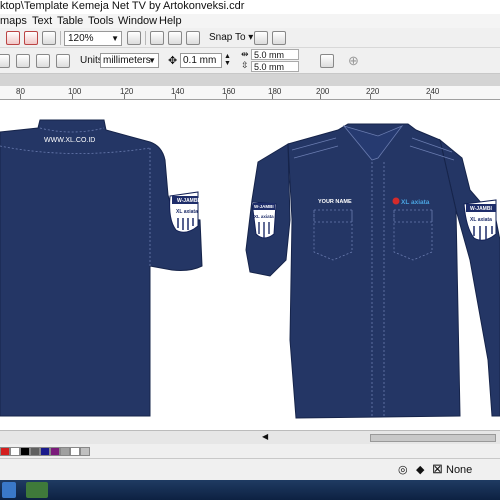 This screenshot has width=500, height=500. Describe the element at coordinates (13, 38) in the screenshot. I see `import-icon` at that location.